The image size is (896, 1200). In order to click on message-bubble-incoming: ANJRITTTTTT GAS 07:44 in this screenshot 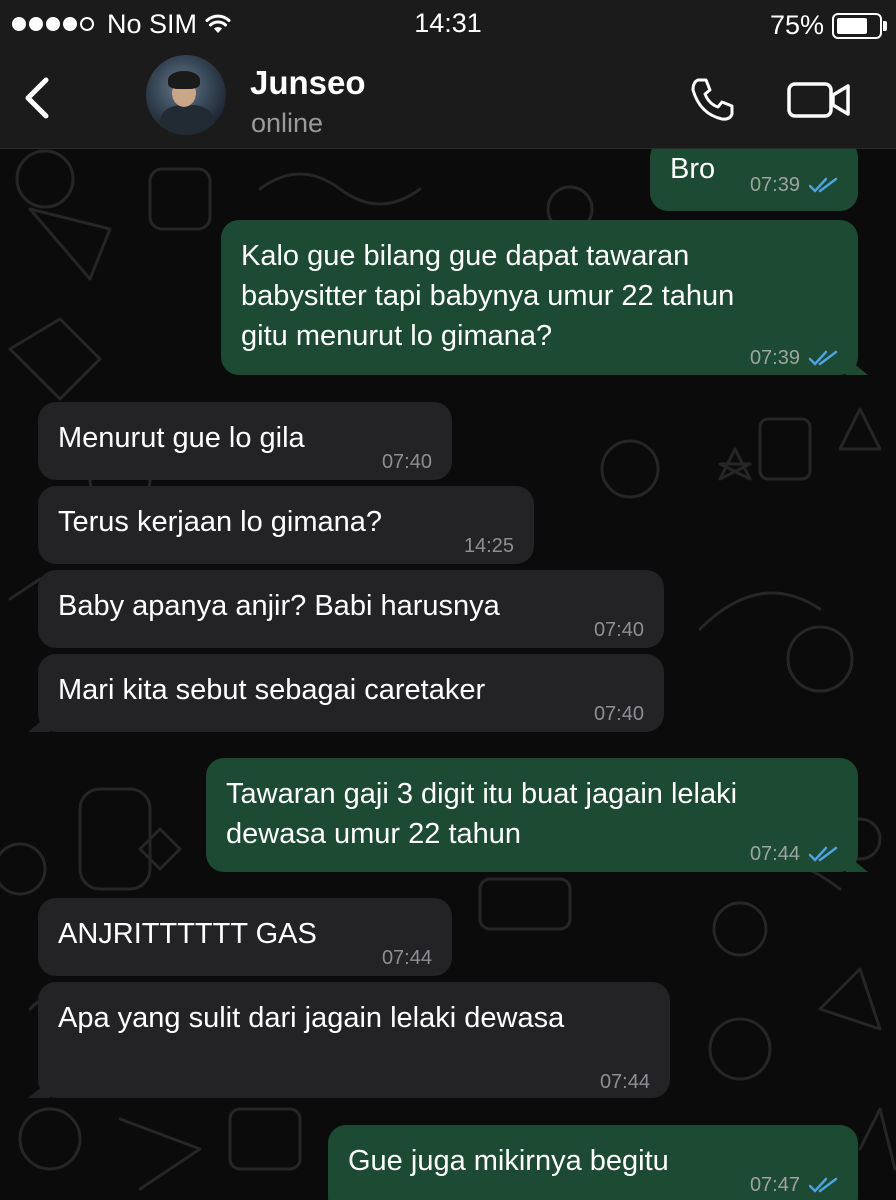, I will do `click(245, 937)`.